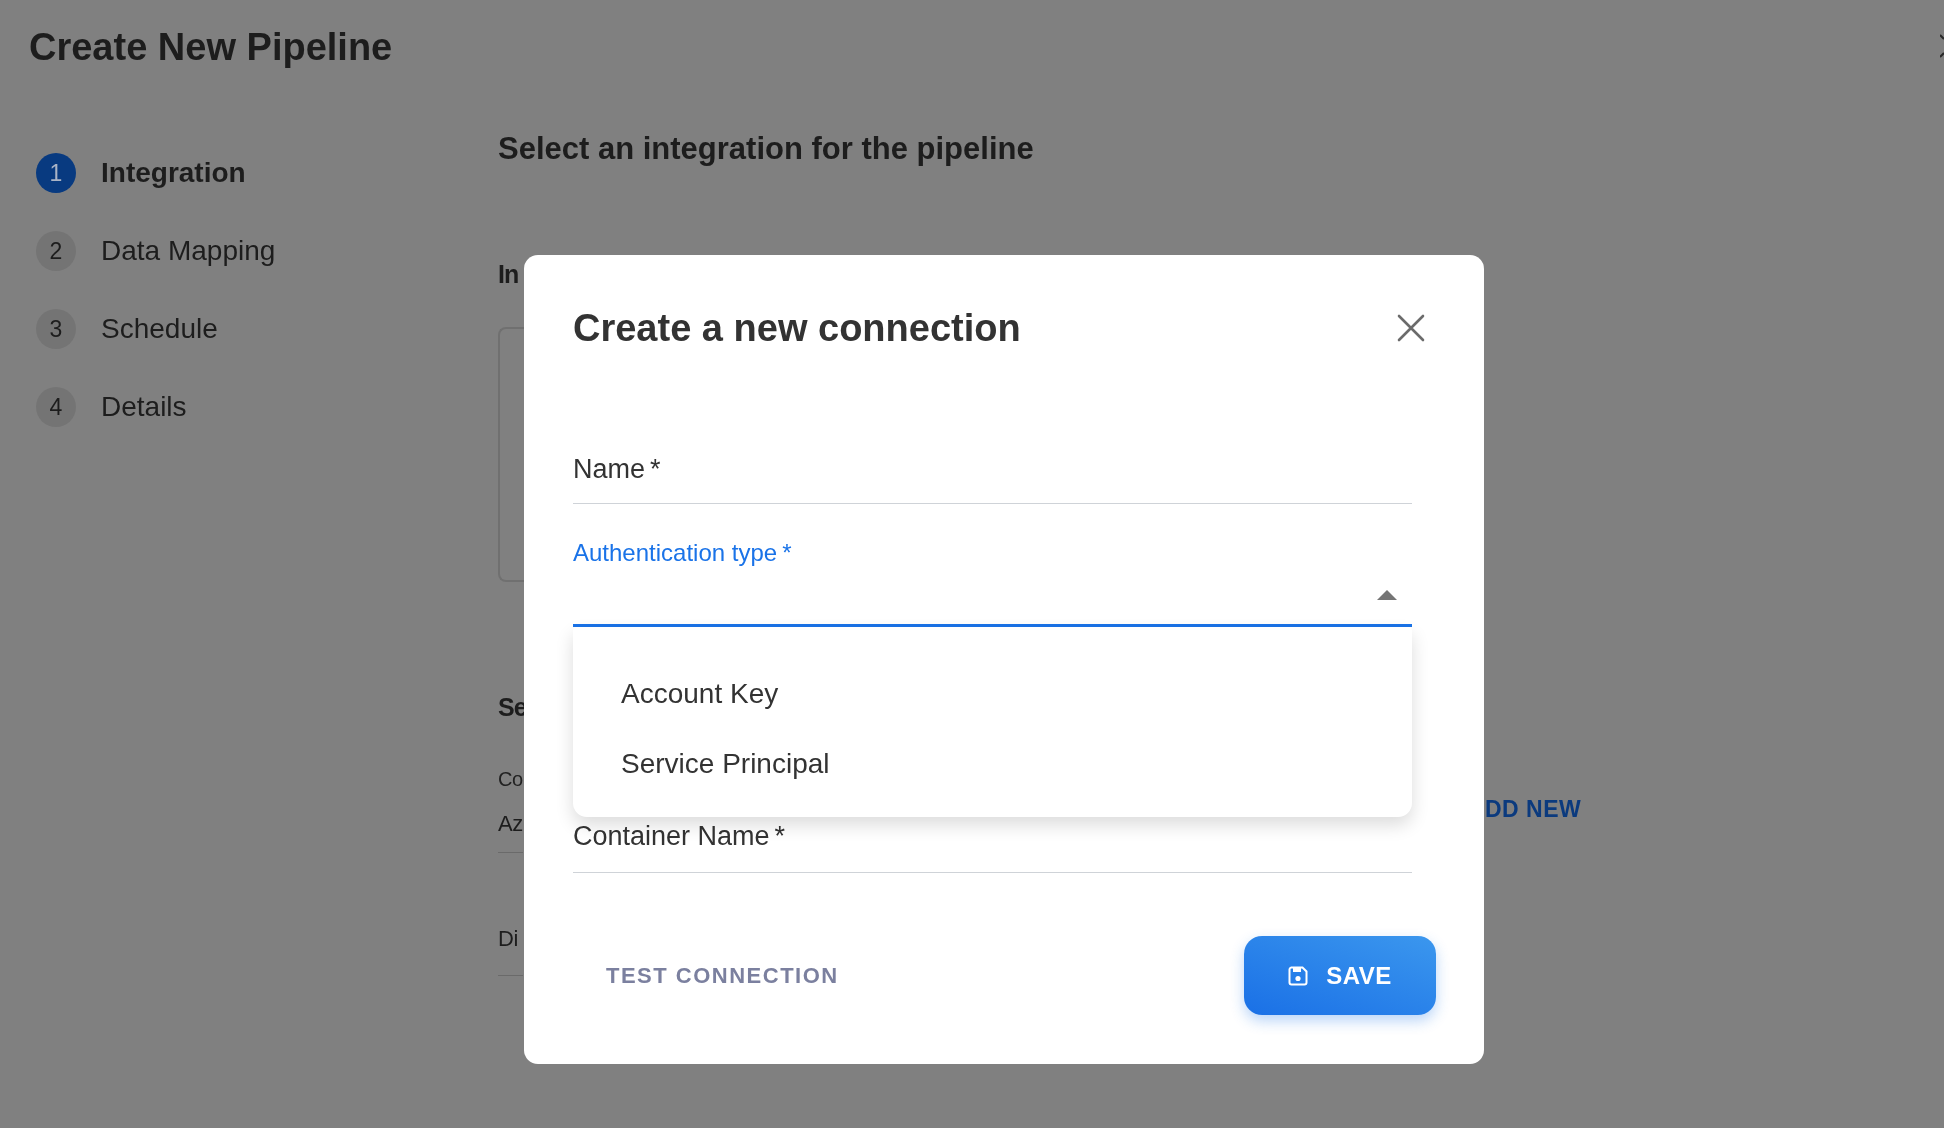 The image size is (1944, 1128). What do you see at coordinates (56, 407) in the screenshot?
I see `step-number: 4` at bounding box center [56, 407].